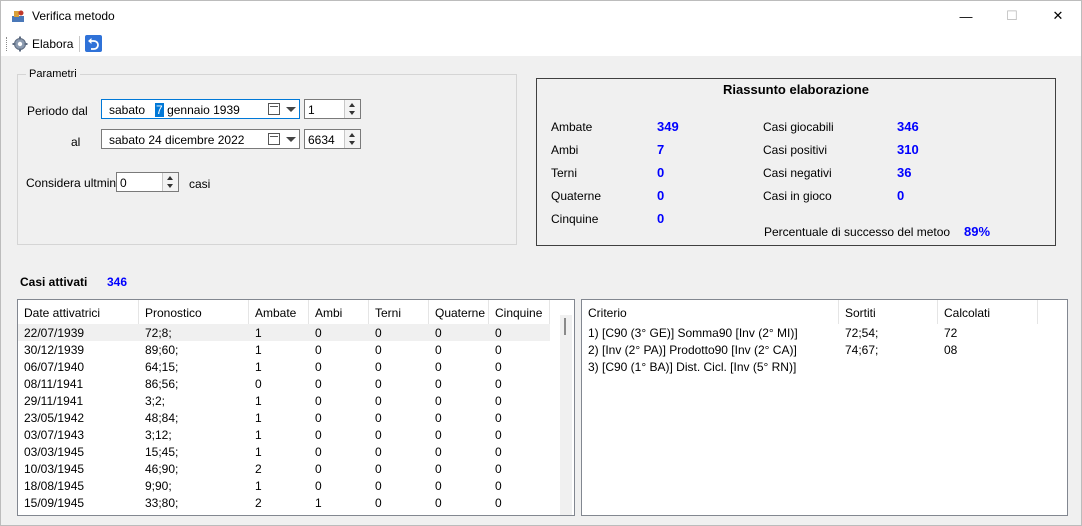  What do you see at coordinates (76, 142) in the screenshot?
I see `al-label: al` at bounding box center [76, 142].